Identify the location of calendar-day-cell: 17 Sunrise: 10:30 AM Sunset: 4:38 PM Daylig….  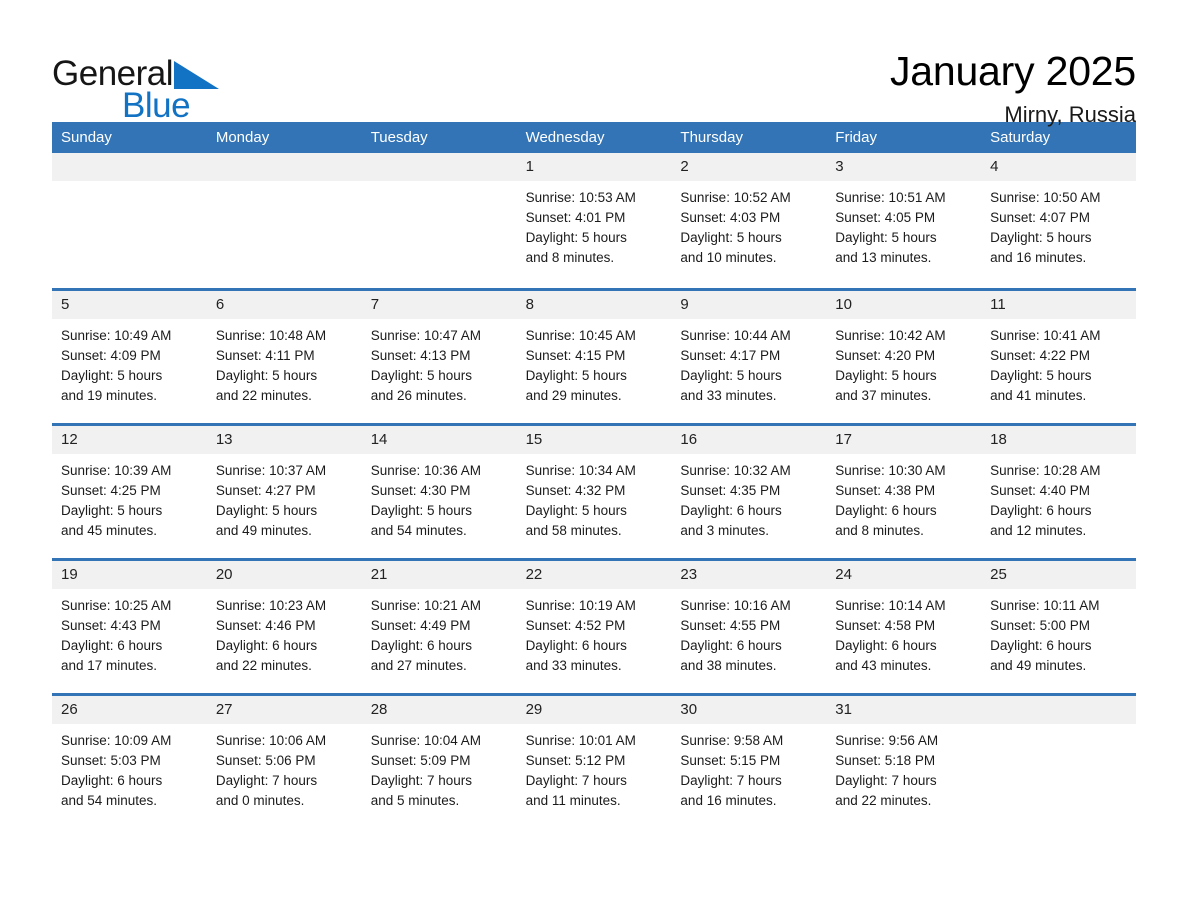
(904, 492).